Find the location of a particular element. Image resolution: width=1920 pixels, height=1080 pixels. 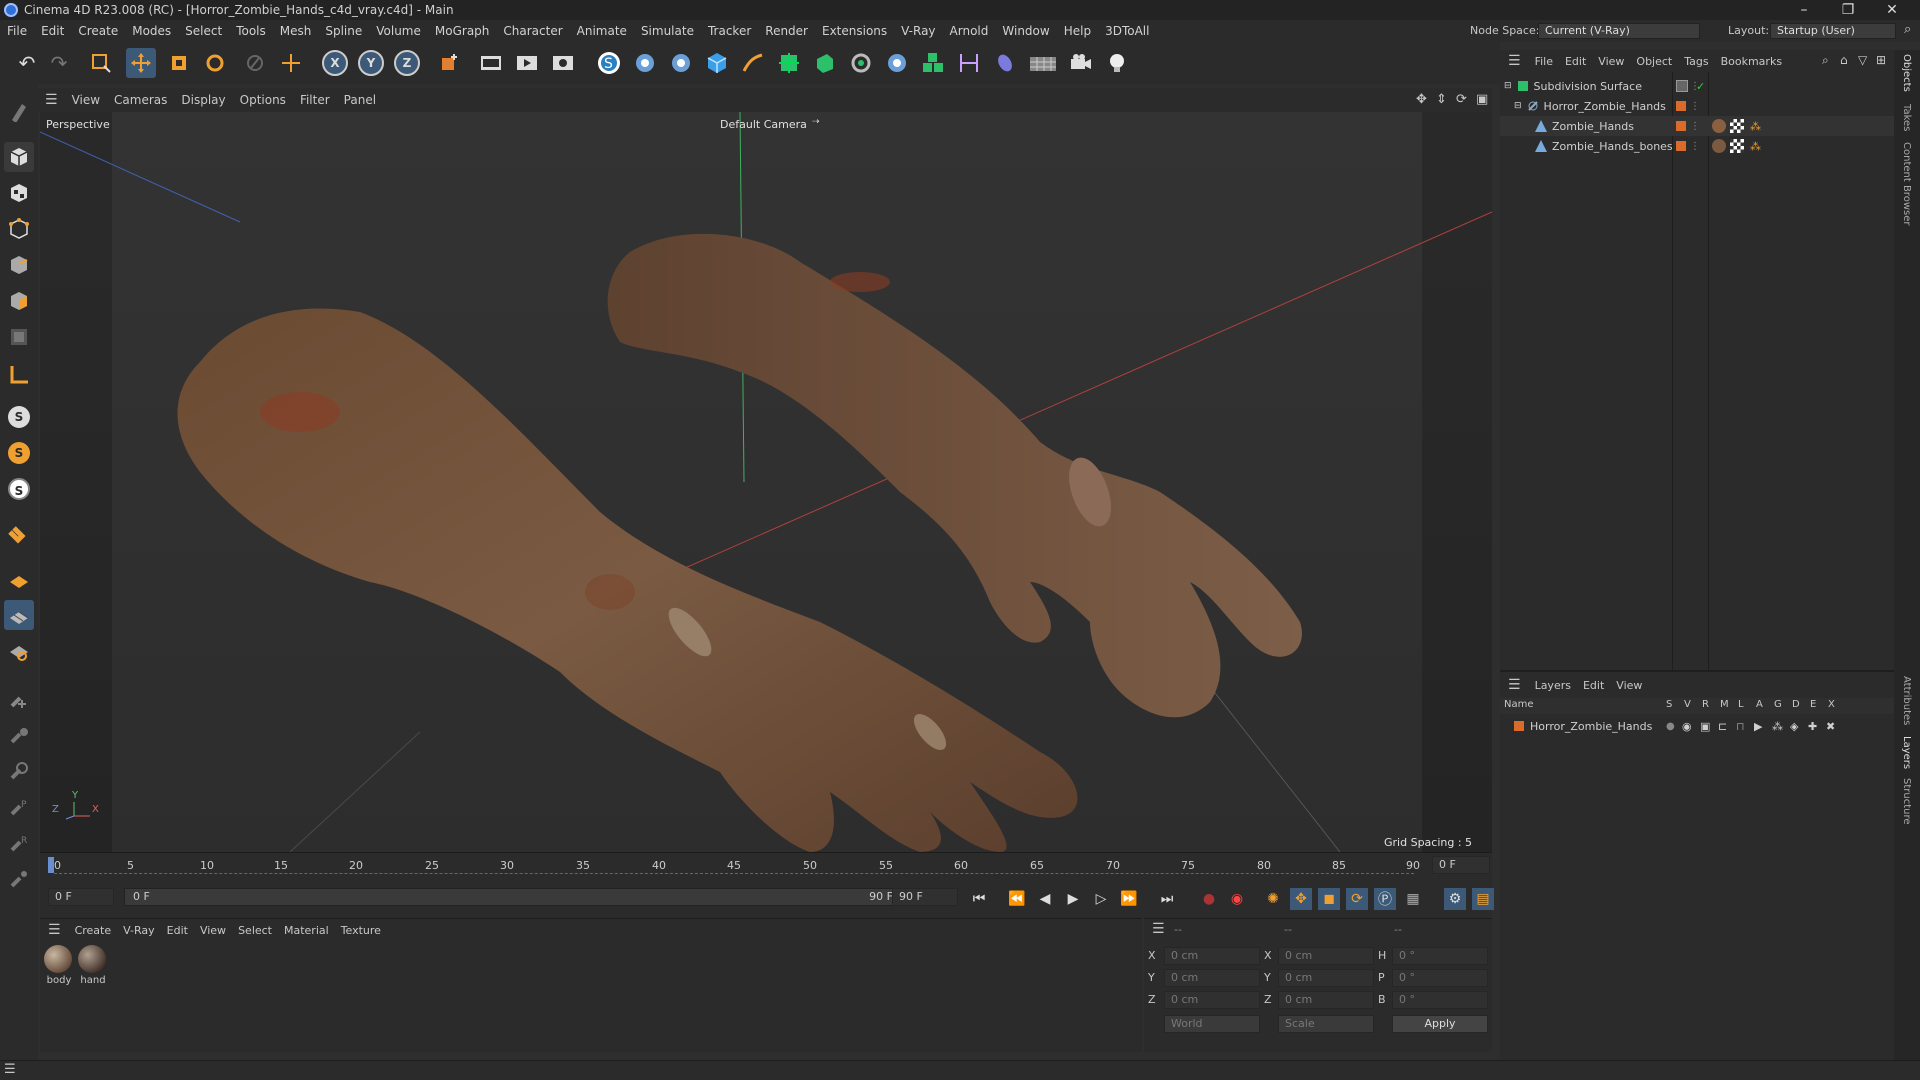

sculpt-tool-icon is located at coordinates (19, 699).